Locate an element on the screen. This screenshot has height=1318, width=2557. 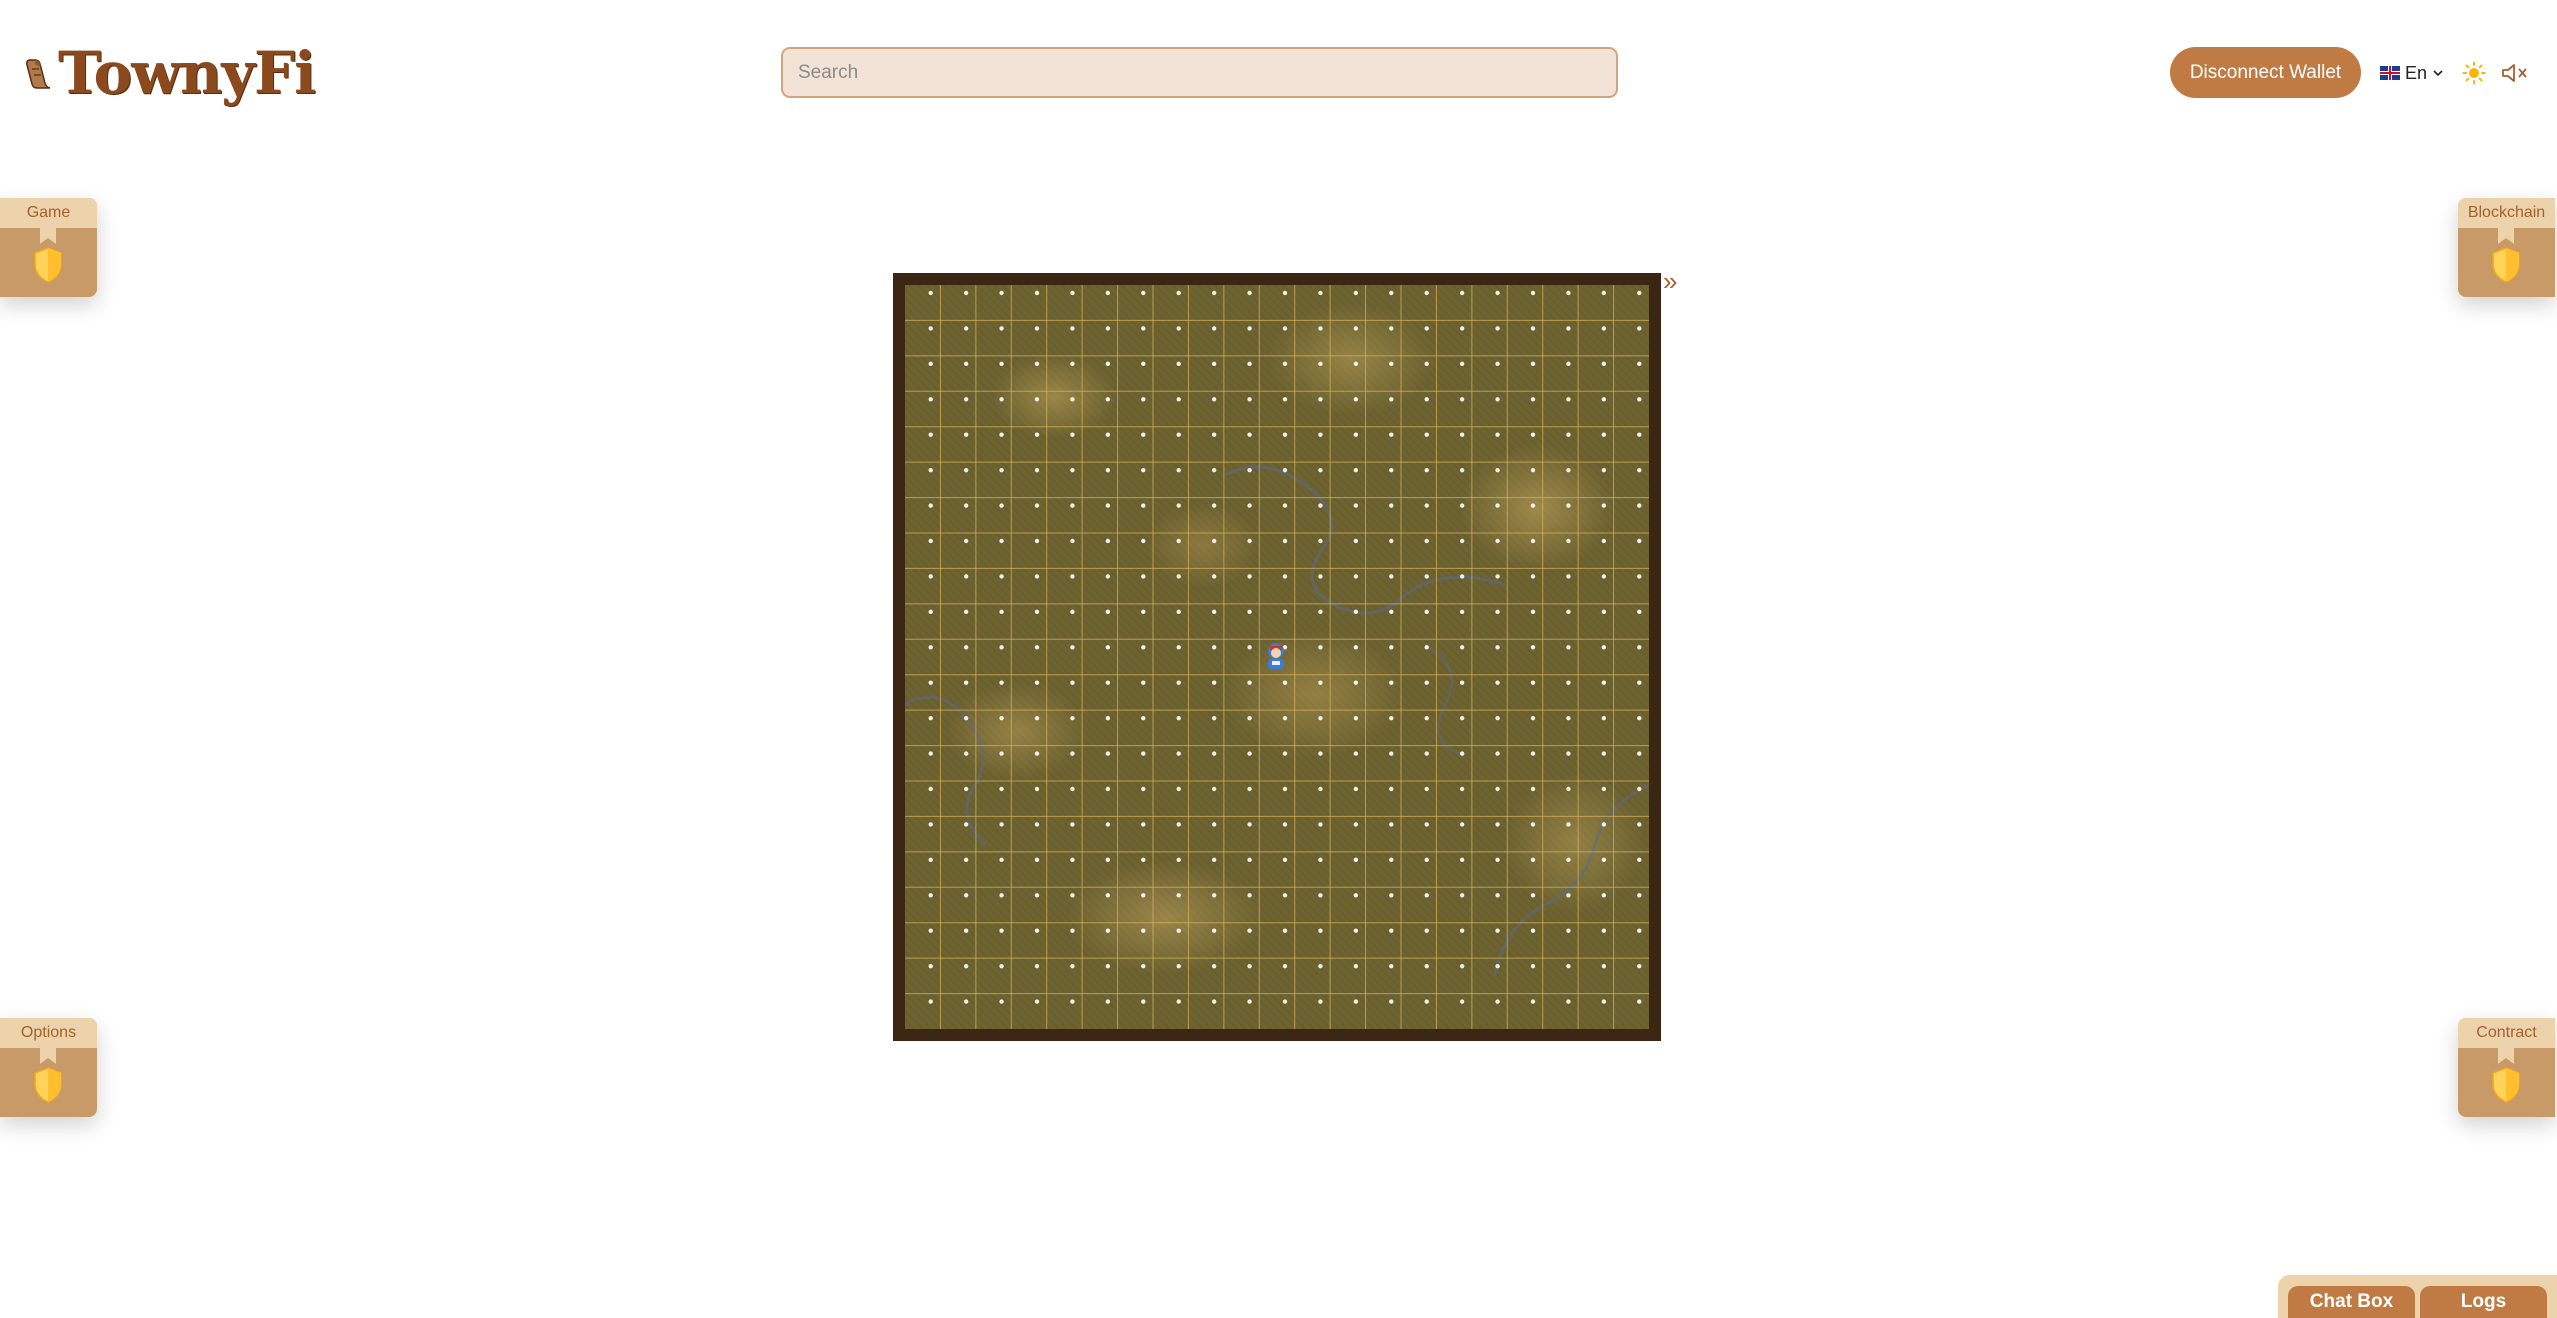
player-avatar-icon is located at coordinates (1276, 656).